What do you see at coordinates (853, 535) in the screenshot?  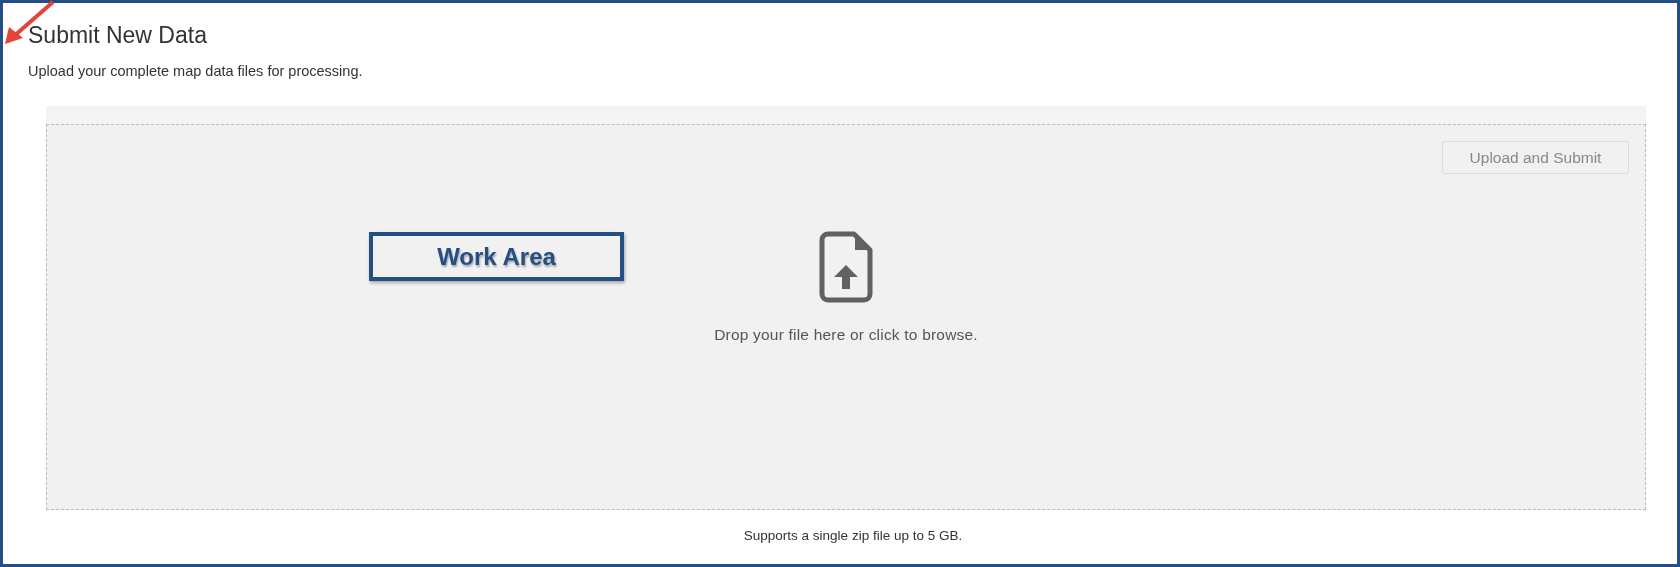 I see `file-size-note: Supports a single zip file up to 5 GB.` at bounding box center [853, 535].